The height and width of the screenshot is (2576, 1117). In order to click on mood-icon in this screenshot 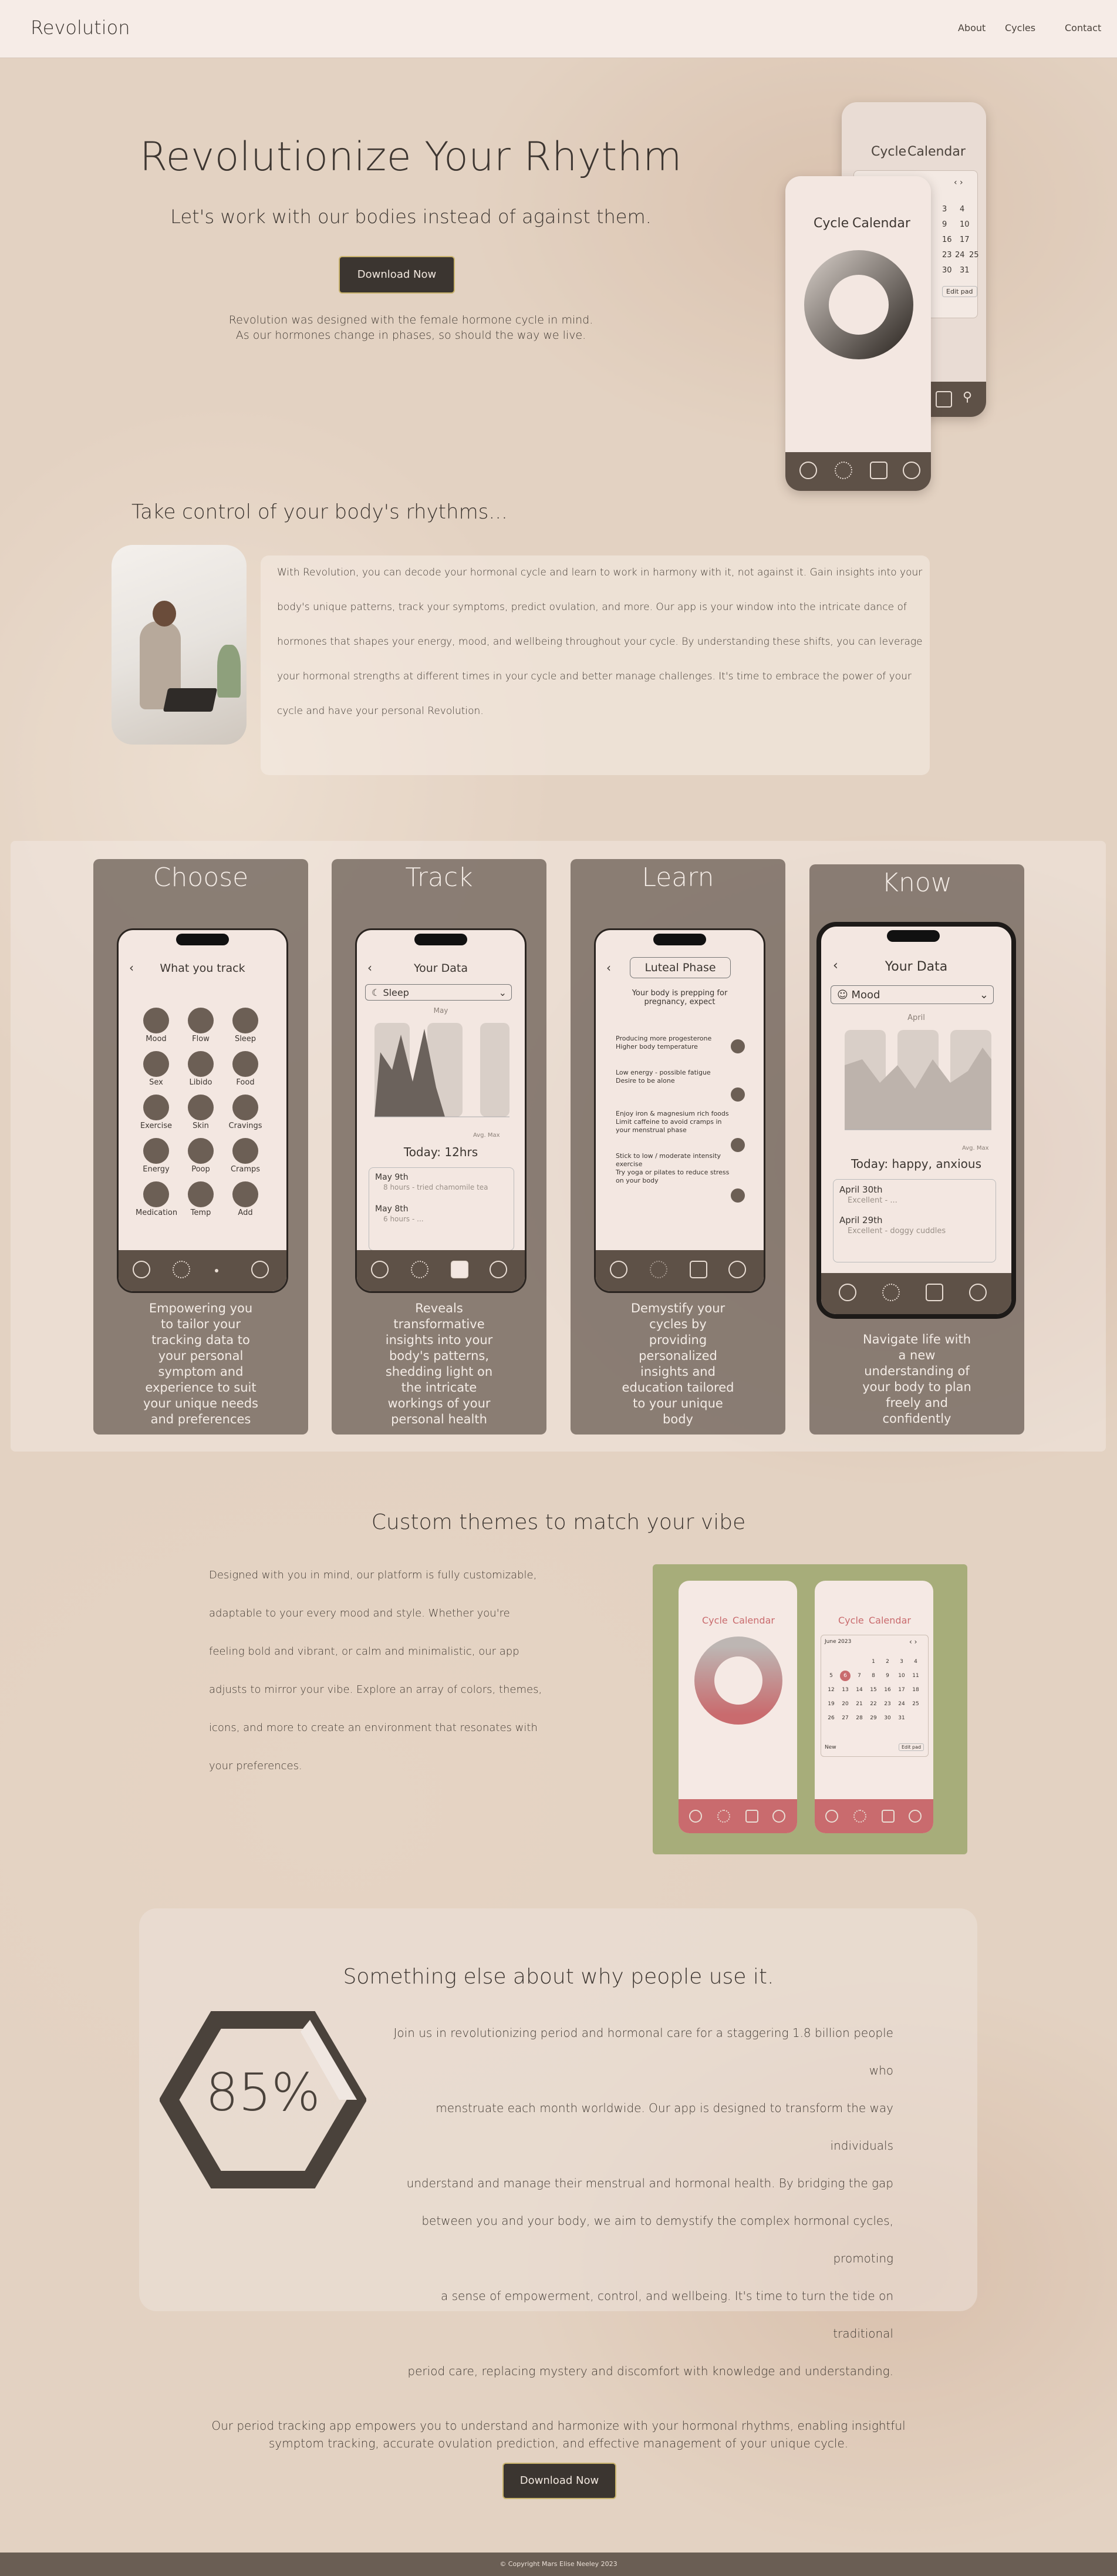, I will do `click(156, 1020)`.